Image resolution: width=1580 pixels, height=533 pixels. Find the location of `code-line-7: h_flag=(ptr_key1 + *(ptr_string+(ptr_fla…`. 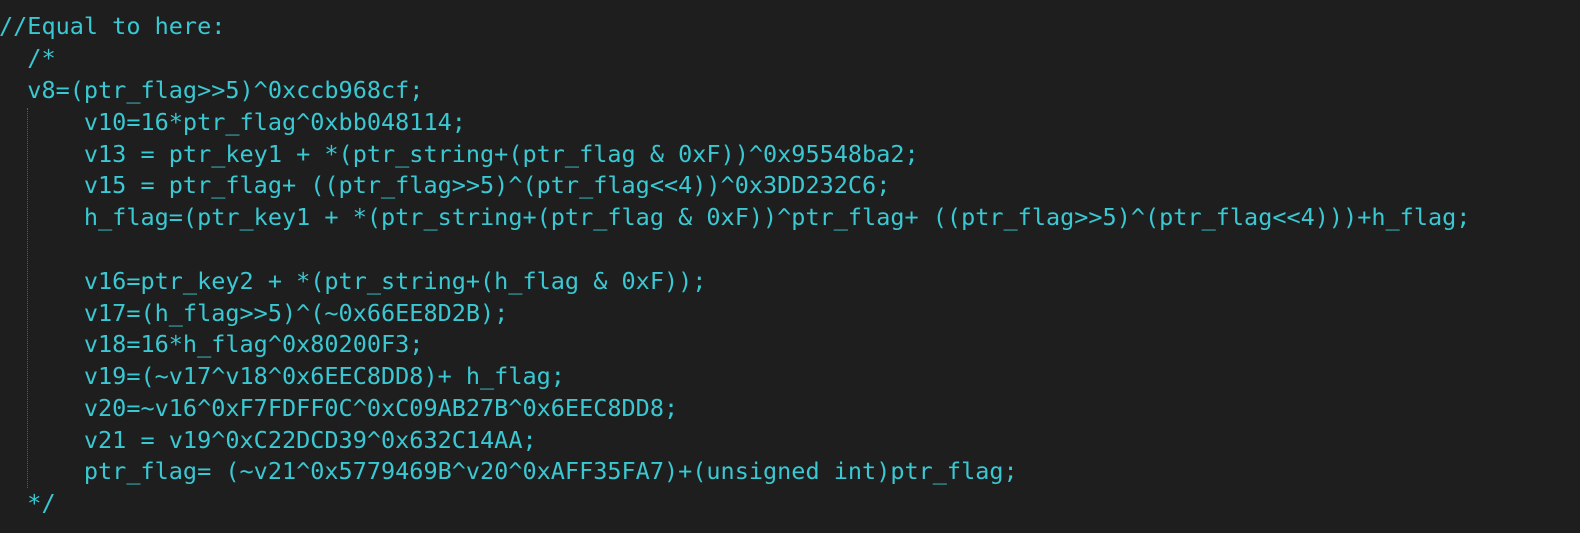

code-line-7: h_flag=(ptr_key1 + *(ptr_string+(ptr_fla… is located at coordinates (735, 218).